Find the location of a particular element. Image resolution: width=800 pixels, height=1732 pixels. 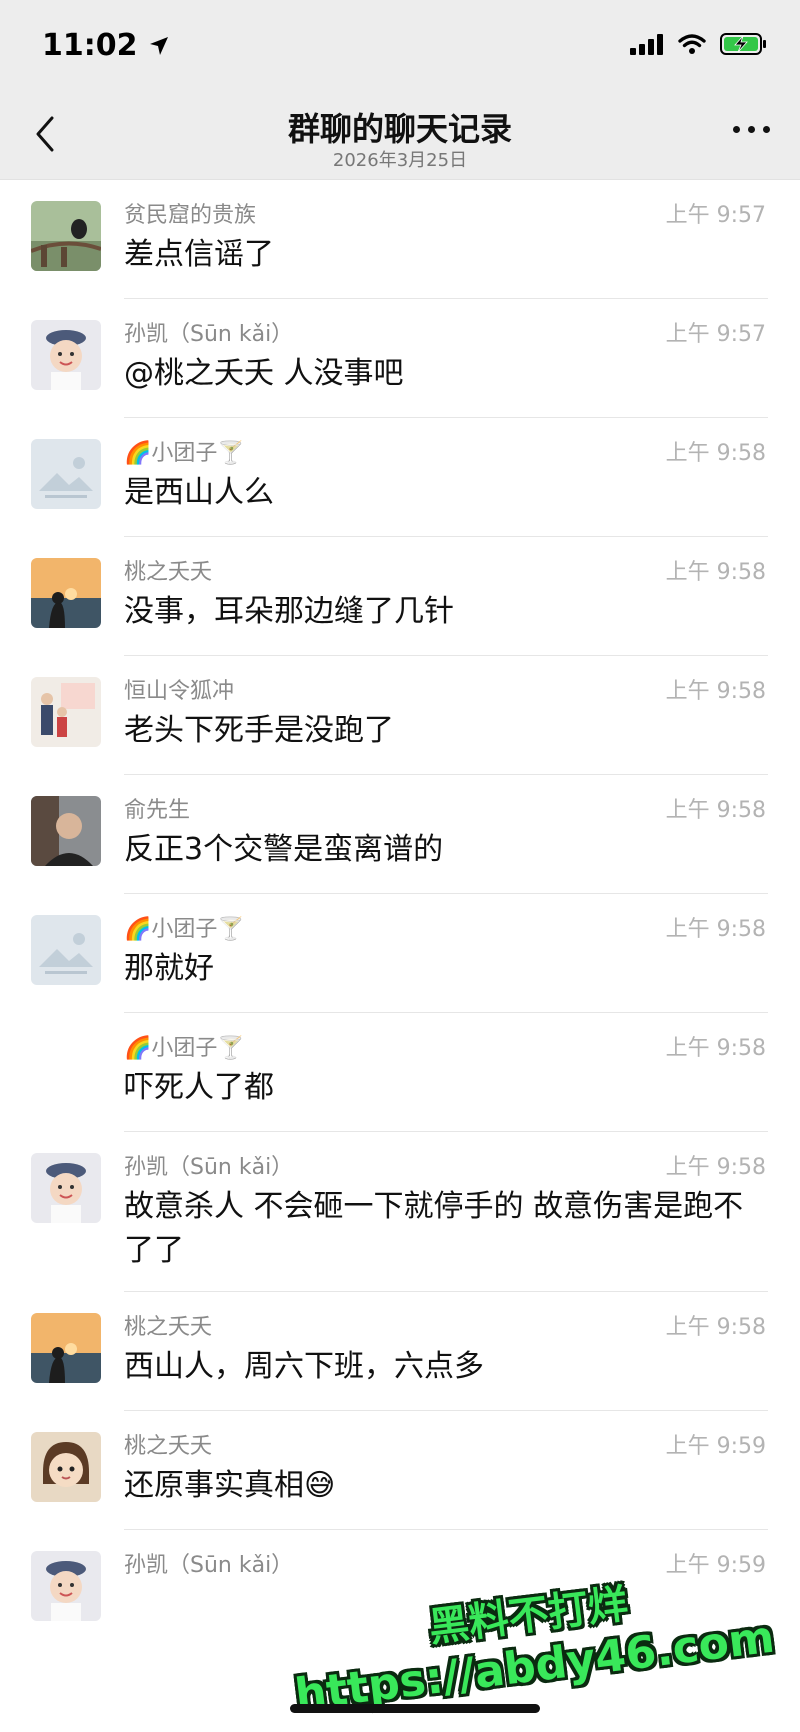

page-title: 群聊的聊天记录 is located at coordinates (399, 129).